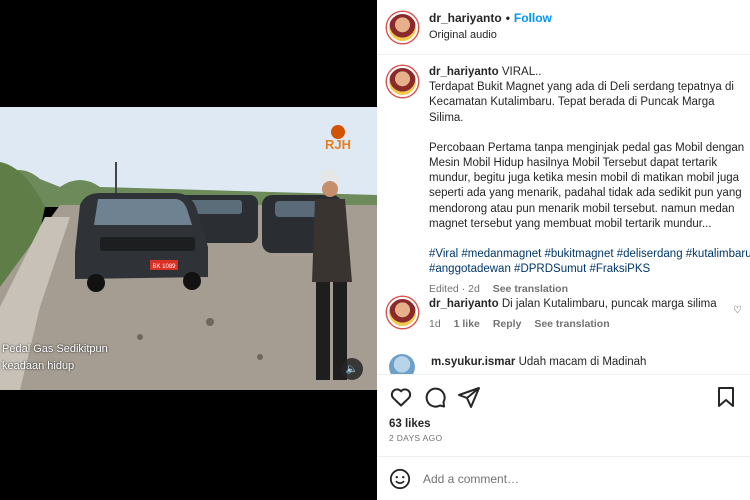 This screenshot has height=500, width=750. Describe the element at coordinates (435, 324) in the screenshot. I see `comment-age: 1d` at that location.